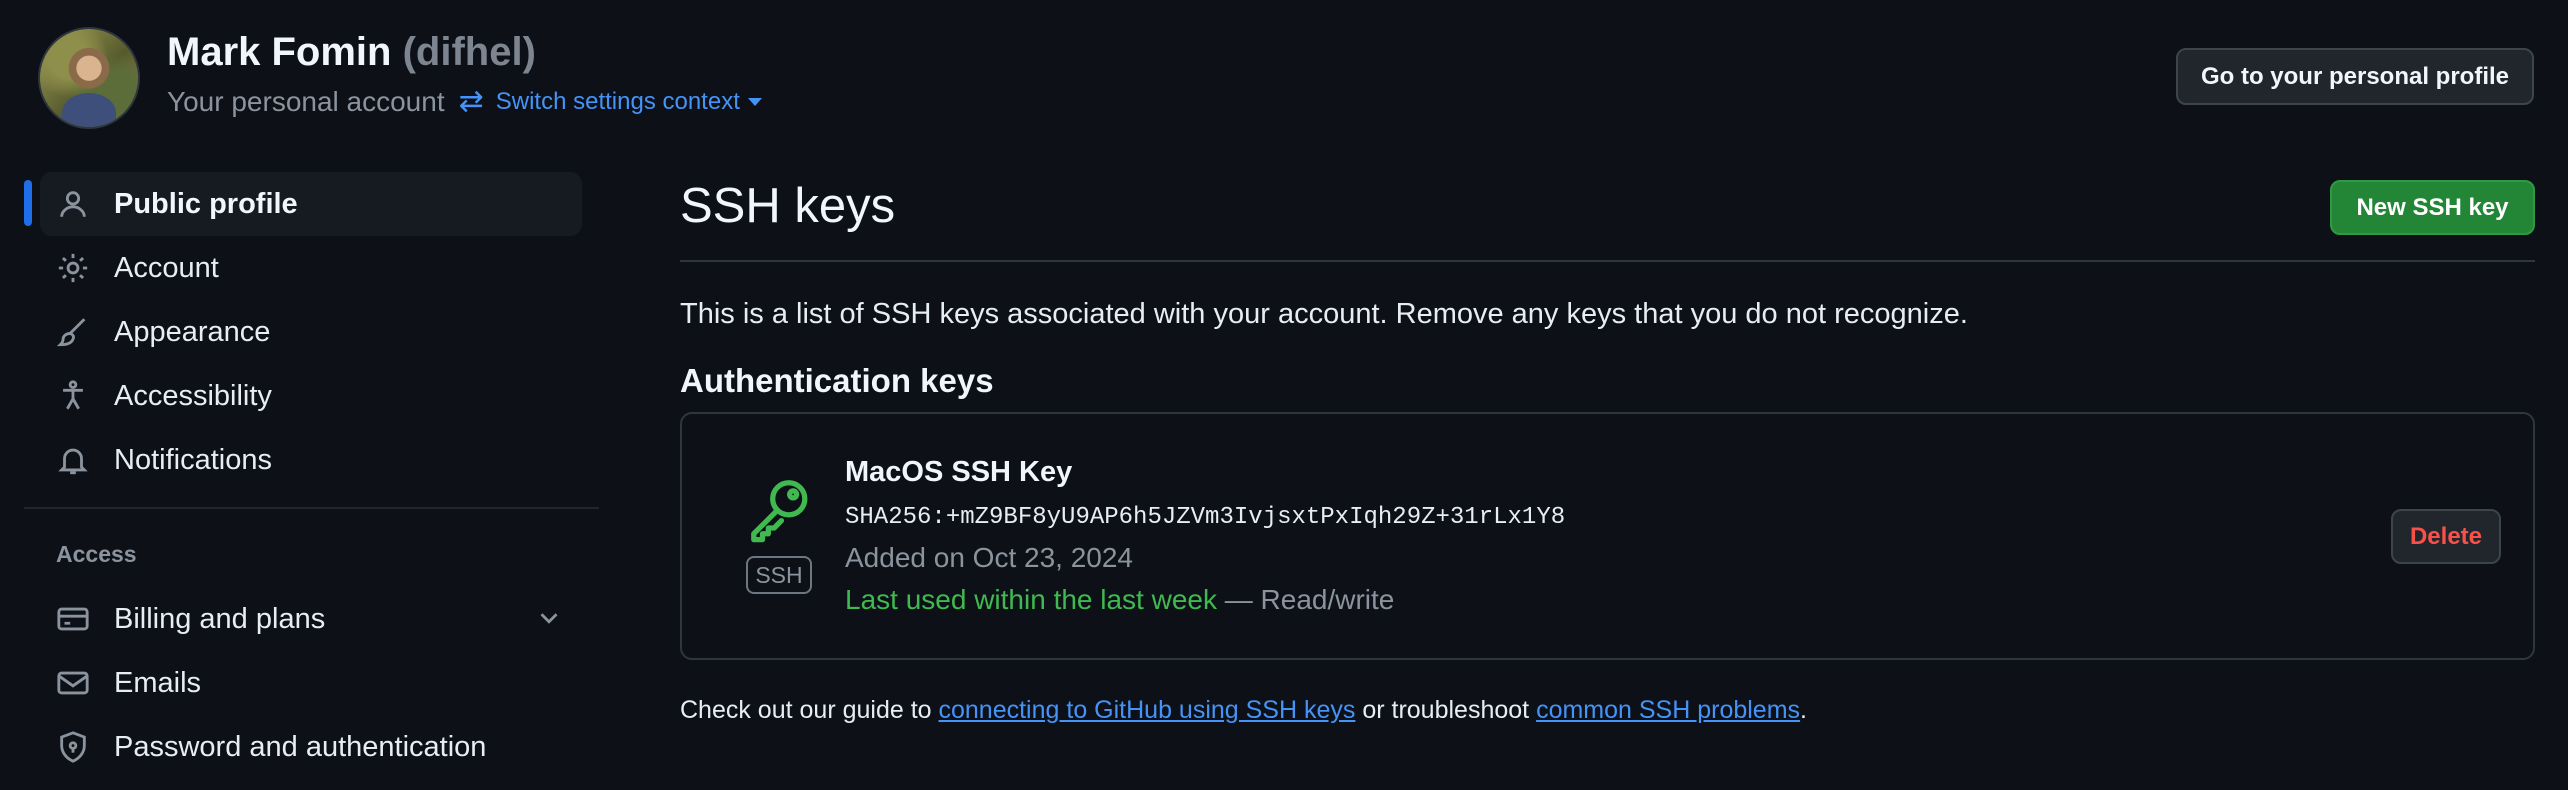 Image resolution: width=2568 pixels, height=790 pixels. What do you see at coordinates (2446, 536) in the screenshot?
I see `delete-key-button: Delete` at bounding box center [2446, 536].